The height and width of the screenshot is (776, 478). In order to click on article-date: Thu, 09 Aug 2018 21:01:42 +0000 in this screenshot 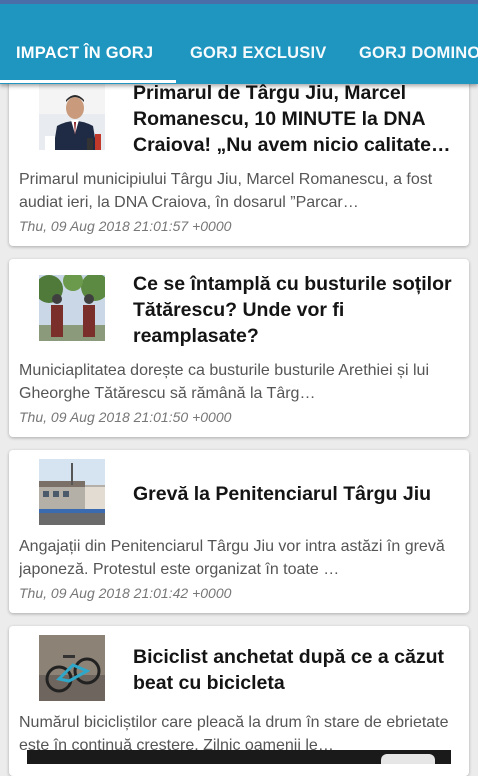, I will do `click(125, 593)`.